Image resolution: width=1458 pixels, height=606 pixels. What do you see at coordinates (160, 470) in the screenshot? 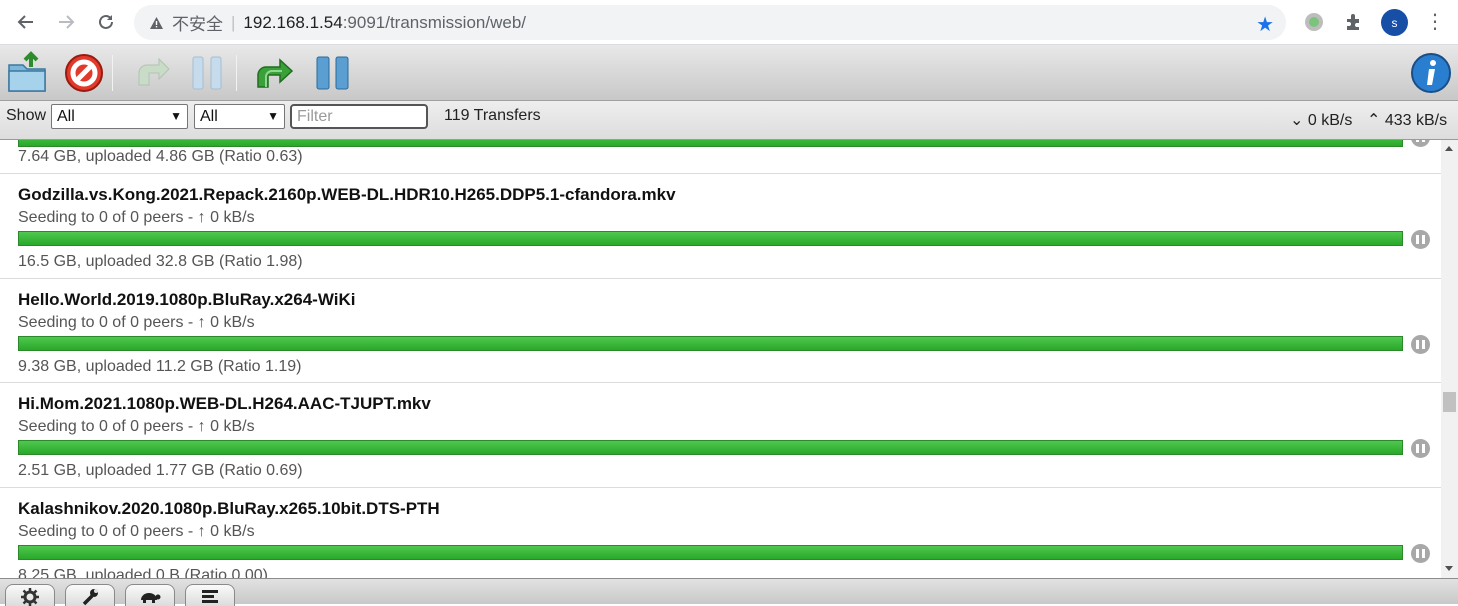
I see `transfer-stats: 2.51 GB, uploaded 1.77 GB (Ratio 0.69)` at bounding box center [160, 470].